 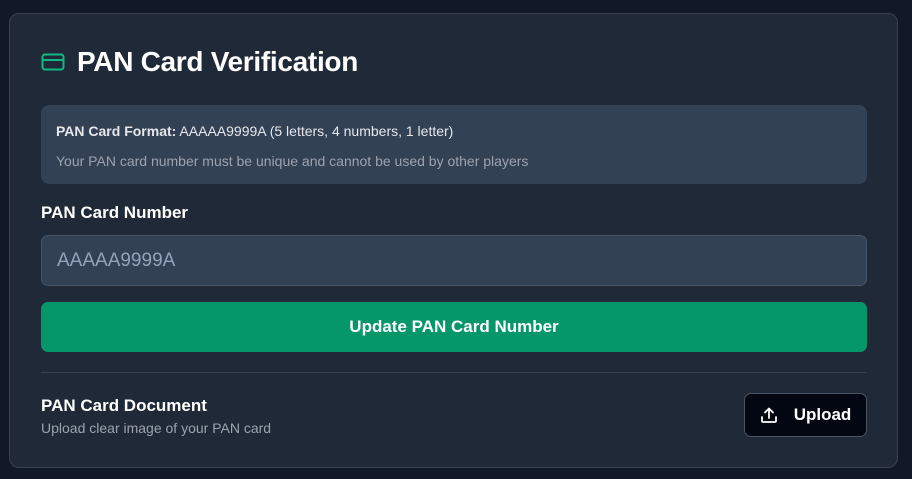 I want to click on pan-number-input, so click(x=454, y=260).